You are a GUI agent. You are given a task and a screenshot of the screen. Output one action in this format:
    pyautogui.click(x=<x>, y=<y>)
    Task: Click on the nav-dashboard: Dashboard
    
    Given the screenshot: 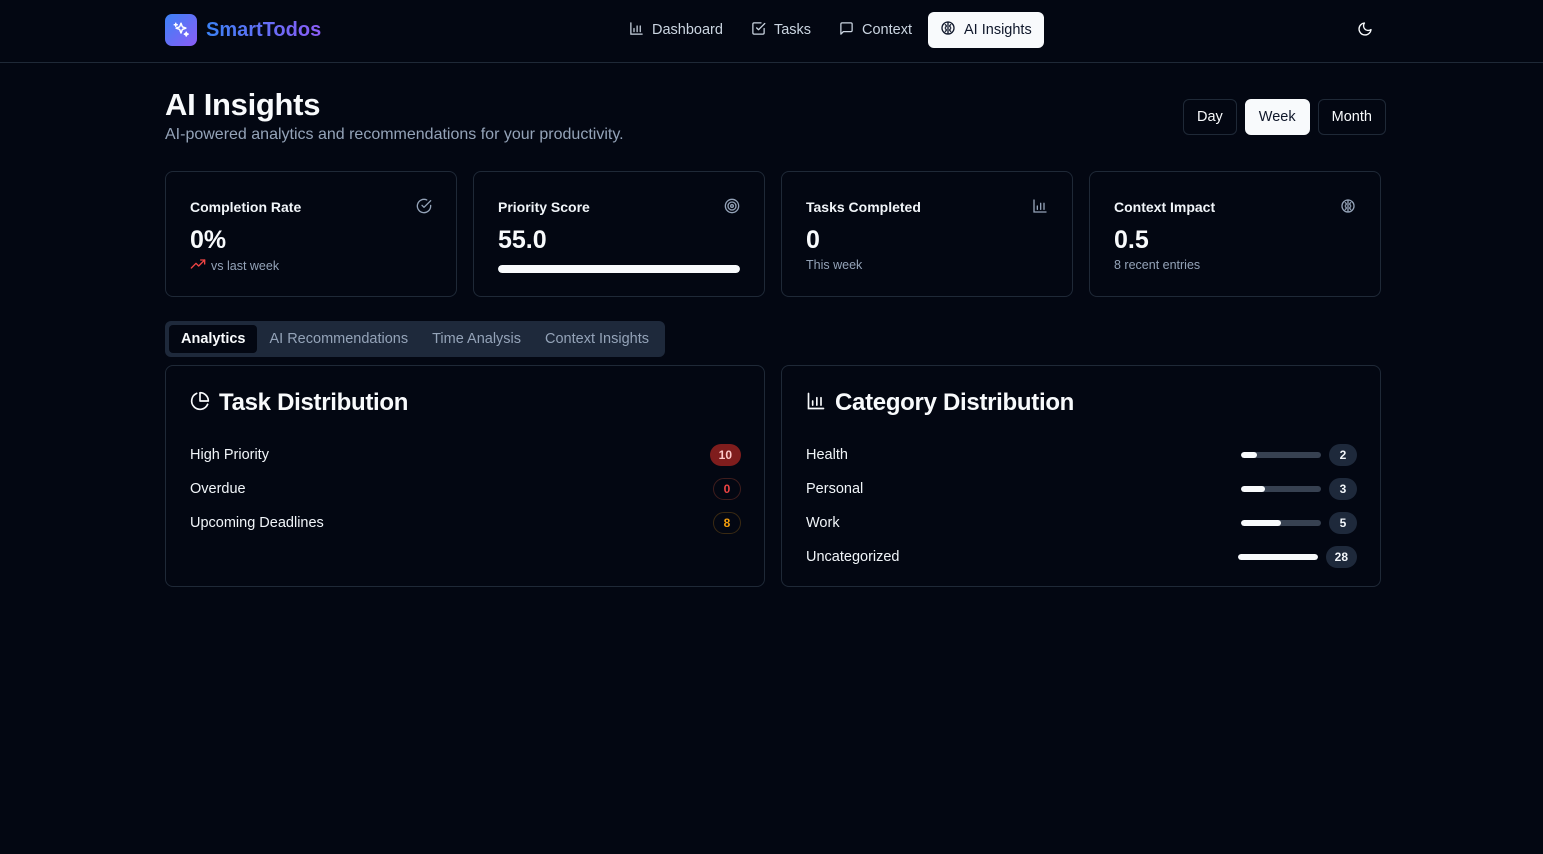 What is the action you would take?
    pyautogui.click(x=676, y=30)
    